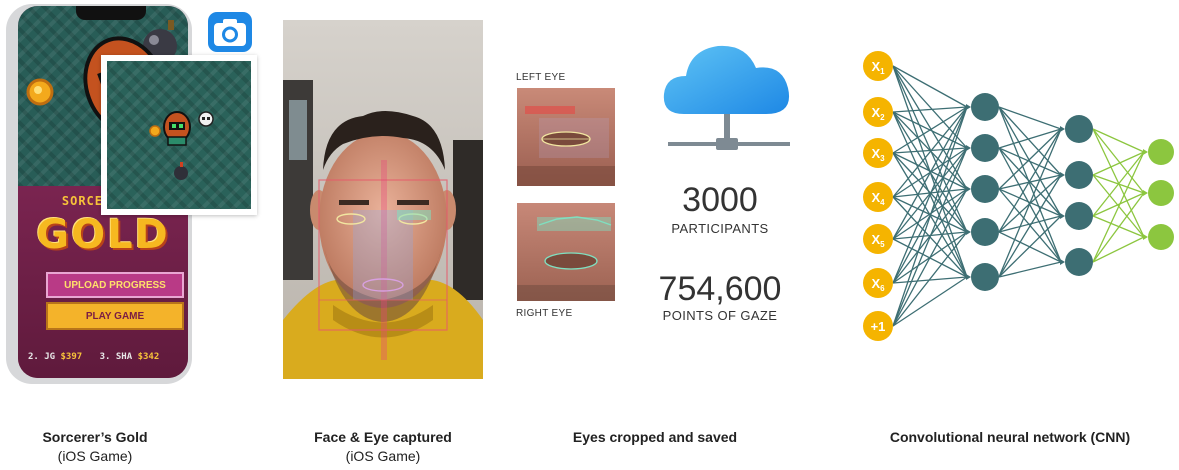 Image resolution: width=1179 pixels, height=470 pixels. What do you see at coordinates (155, 131) in the screenshot?
I see `small-coin-sprite` at bounding box center [155, 131].